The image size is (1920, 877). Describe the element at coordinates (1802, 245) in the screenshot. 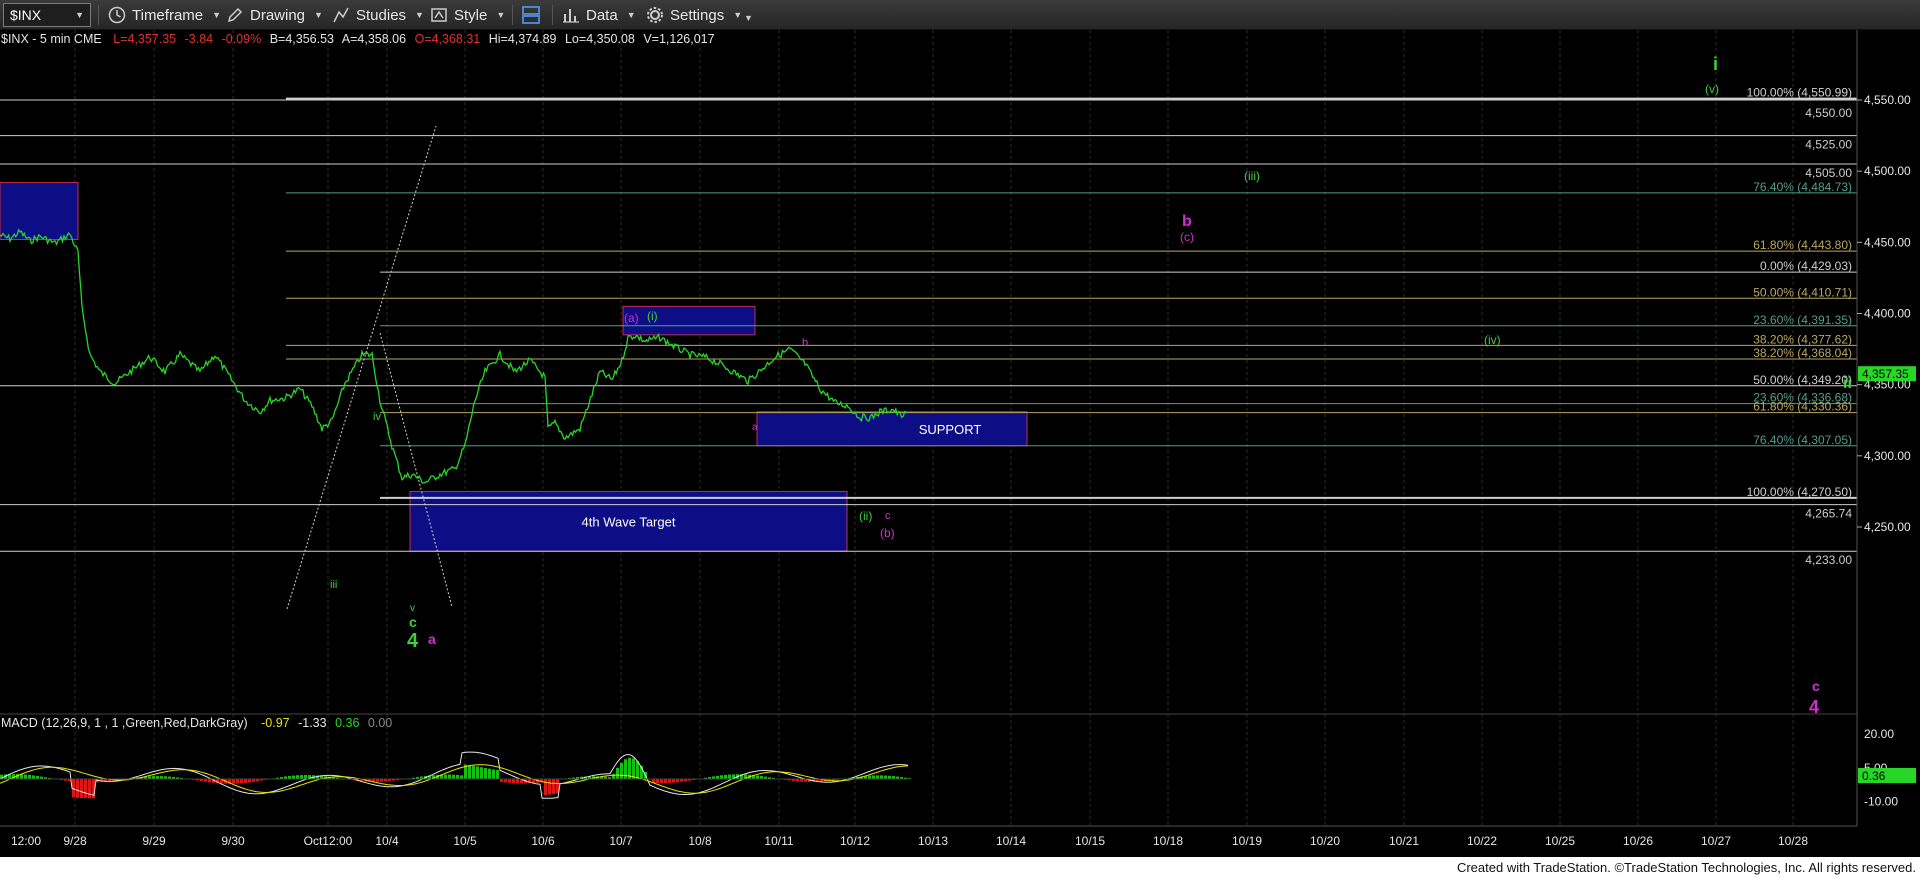

I see `level-label: 61.80% (4,443.80)` at that location.